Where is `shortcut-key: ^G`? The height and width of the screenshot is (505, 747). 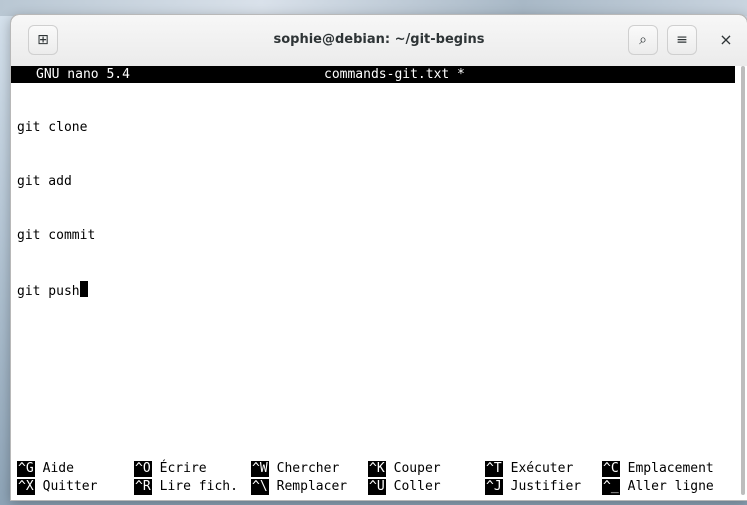
shortcut-key: ^G is located at coordinates (26, 469).